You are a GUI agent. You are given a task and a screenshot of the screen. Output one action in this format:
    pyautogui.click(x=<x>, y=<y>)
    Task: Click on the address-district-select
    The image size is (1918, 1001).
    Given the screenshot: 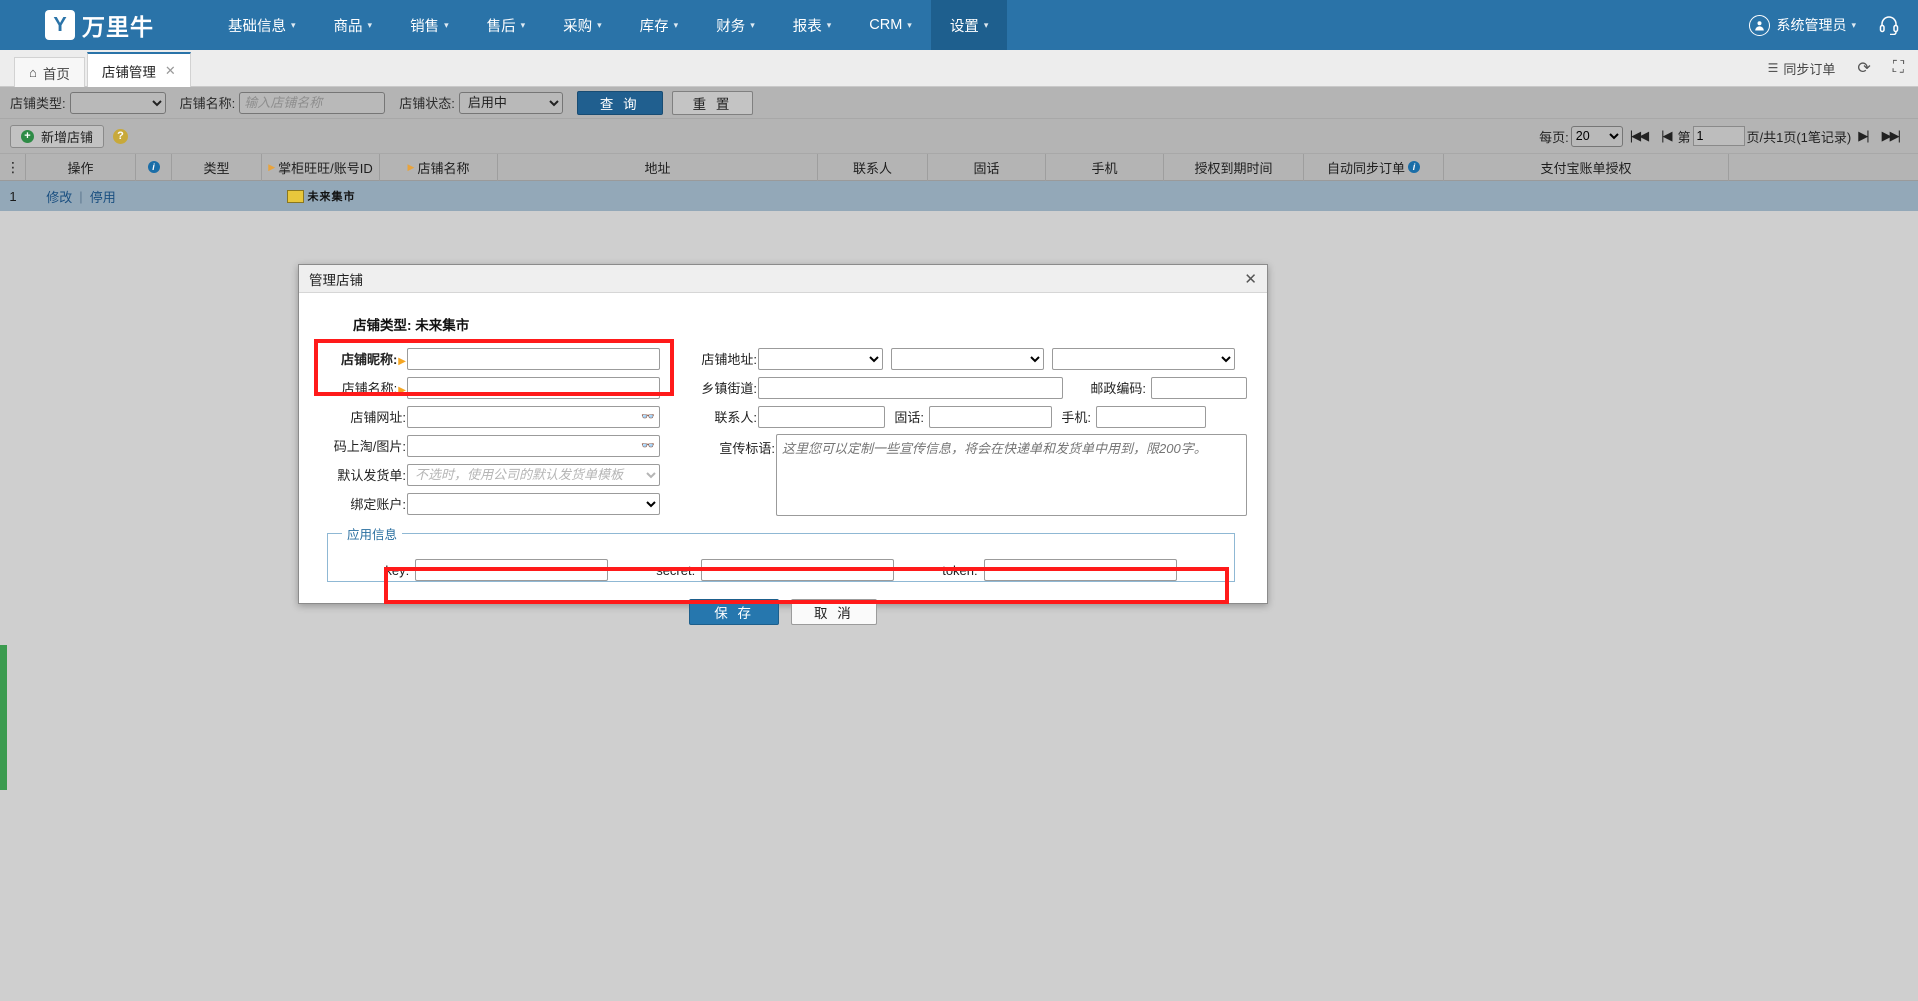 What is the action you would take?
    pyautogui.click(x=1143, y=358)
    